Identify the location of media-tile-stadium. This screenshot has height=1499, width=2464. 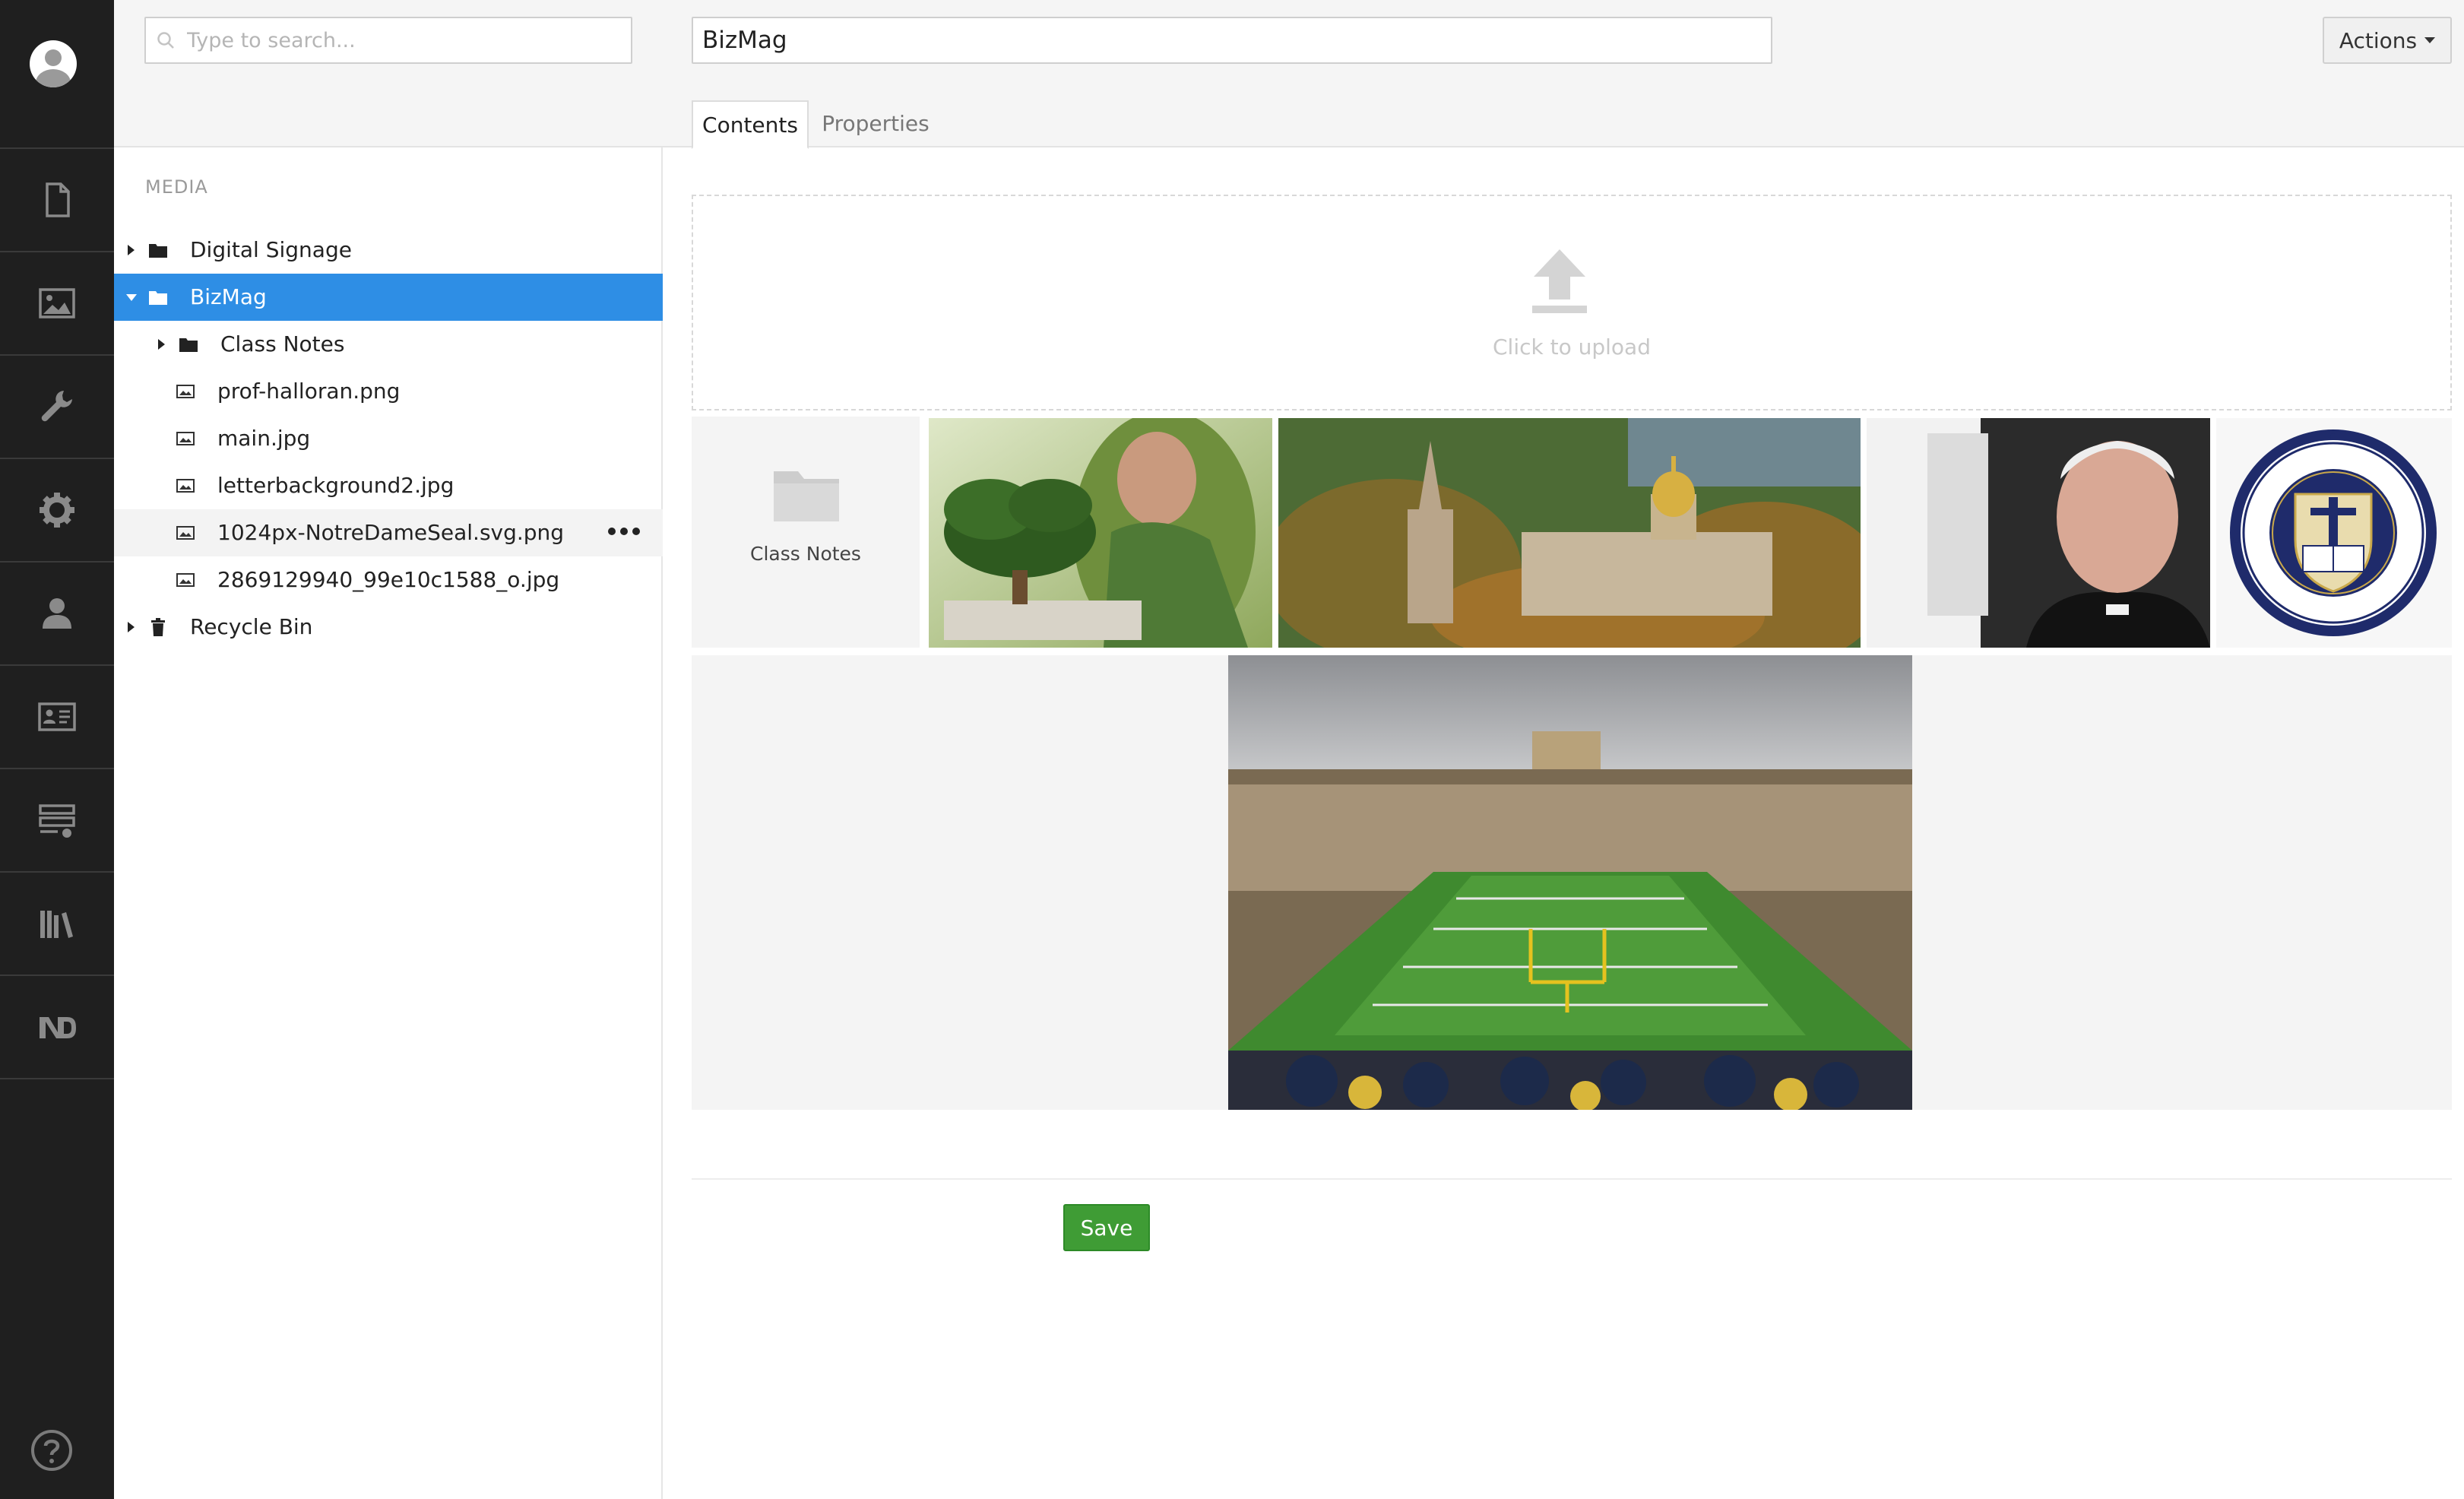
(1570, 882).